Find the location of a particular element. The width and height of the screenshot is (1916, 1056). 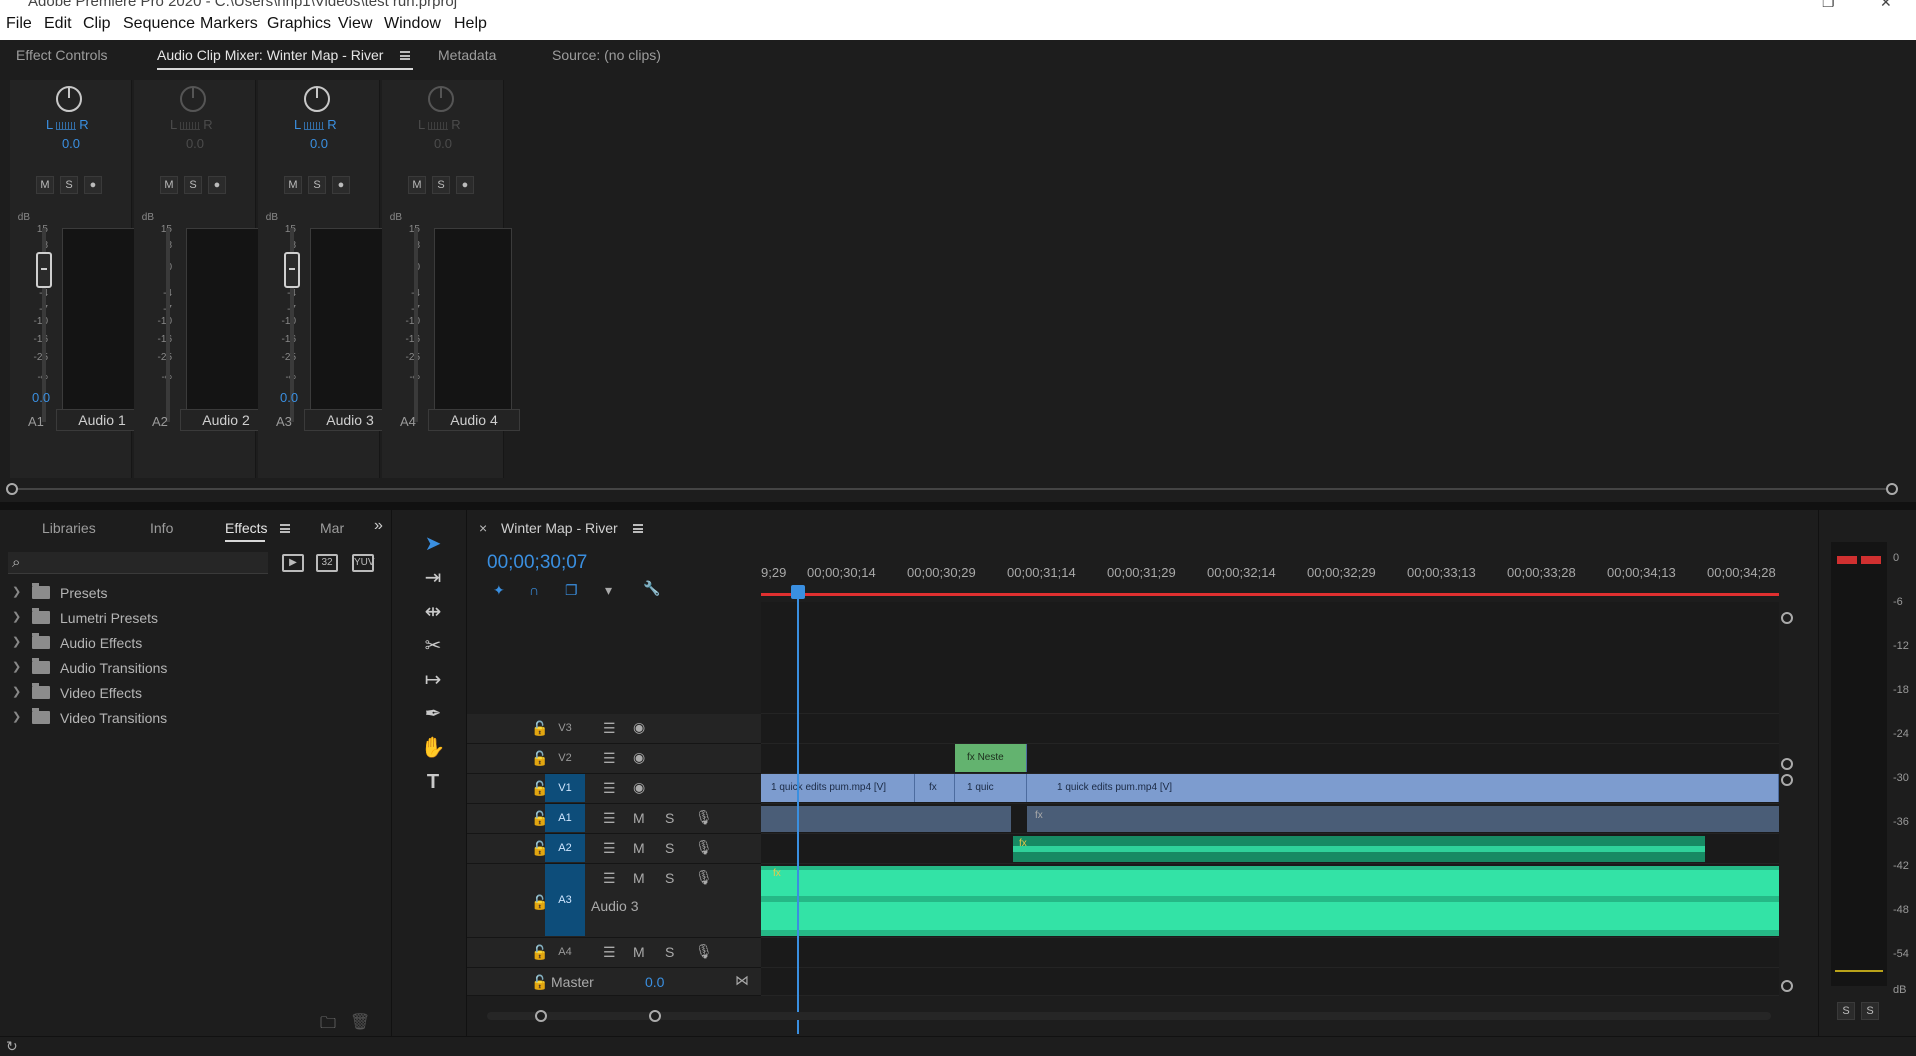

tree-item-lumetri-presets: ❯ Lumetri Presets is located at coordinates (195, 619).